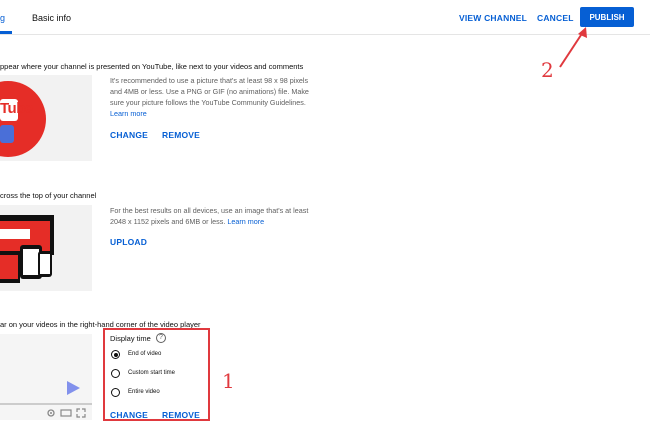 This screenshot has height=430, width=650. I want to click on picture-change-button: CHANGE, so click(129, 135).